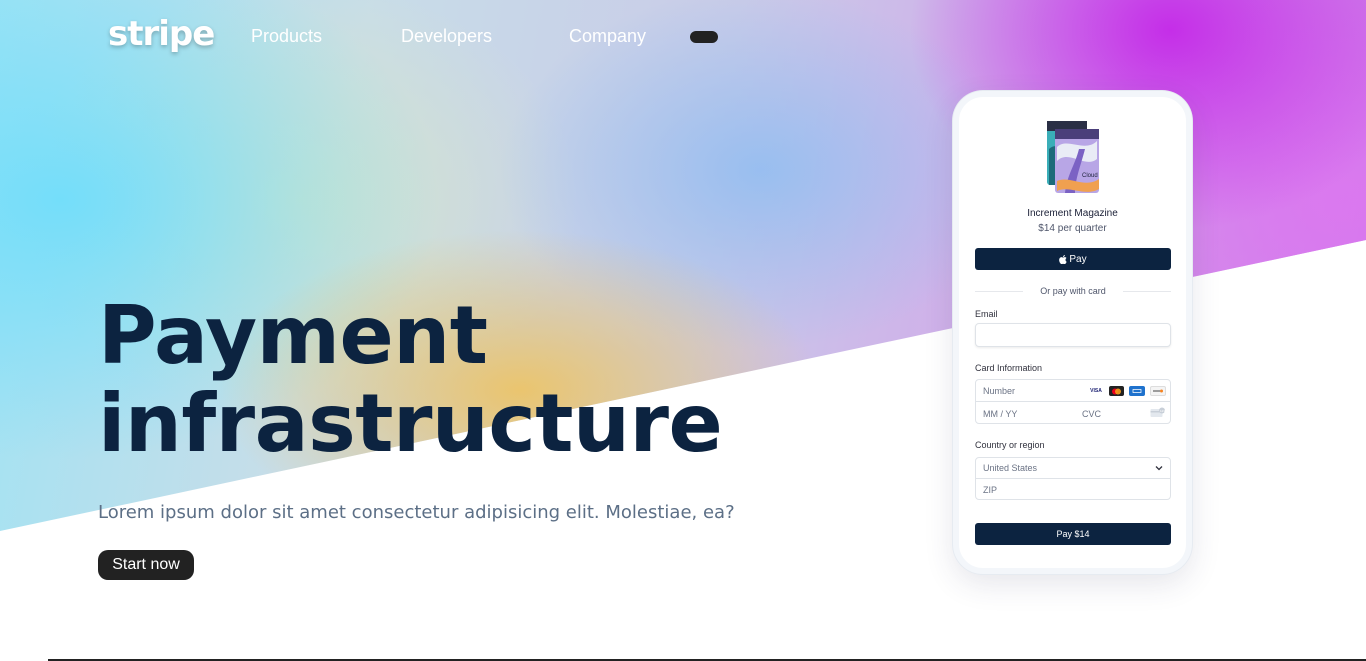  Describe the element at coordinates (293, 335) in the screenshot. I see `hero-headline-line1: Payment` at that location.